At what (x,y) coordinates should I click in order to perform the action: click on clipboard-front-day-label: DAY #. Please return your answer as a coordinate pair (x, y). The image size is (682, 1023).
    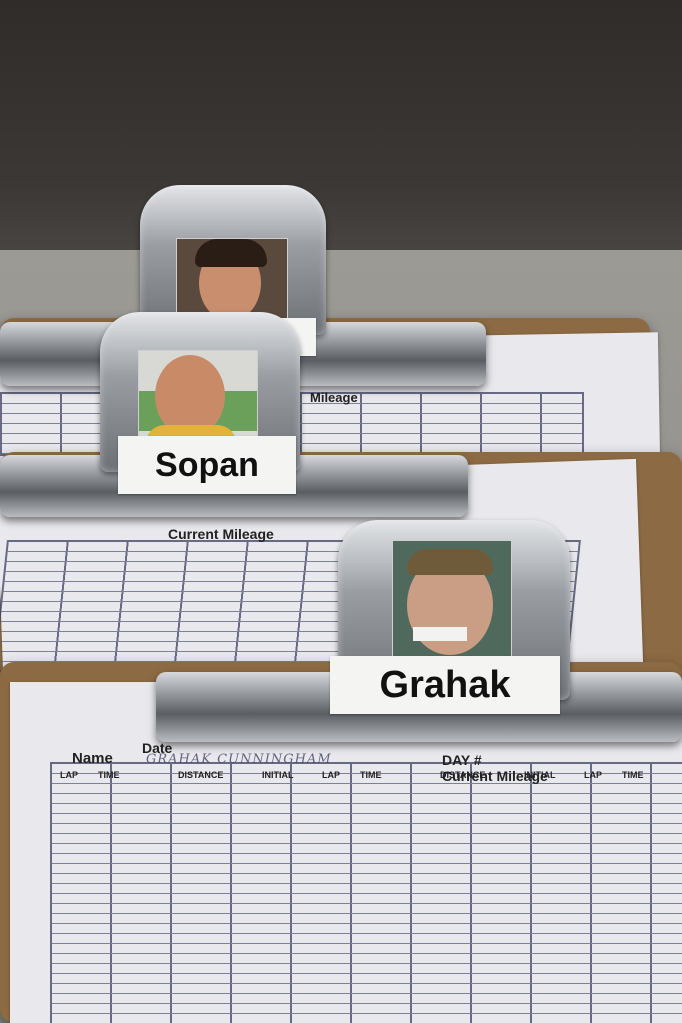
    Looking at the image, I should click on (462, 760).